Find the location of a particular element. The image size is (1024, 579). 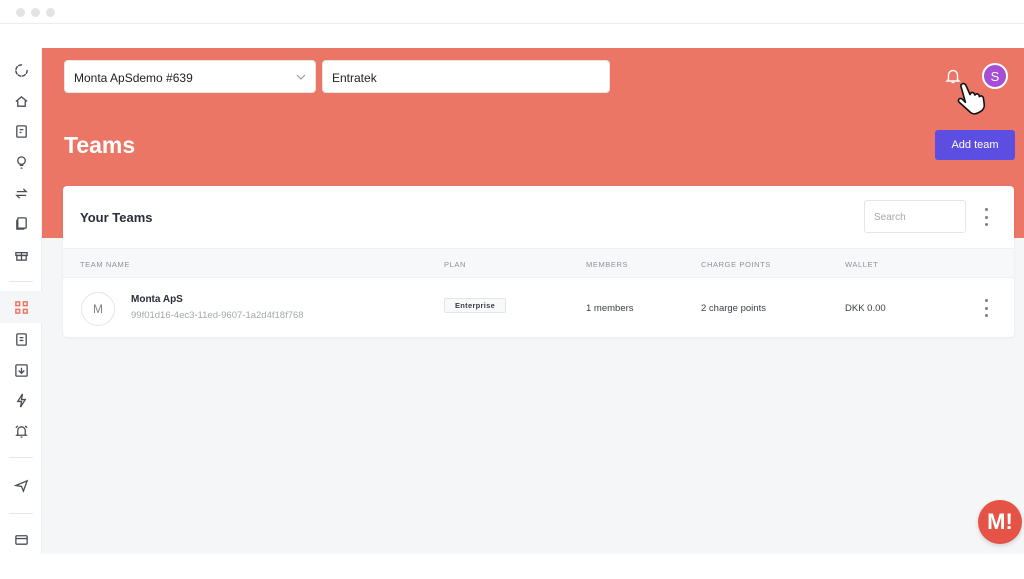

wallet-balance: DKK 0.00 is located at coordinates (865, 308).